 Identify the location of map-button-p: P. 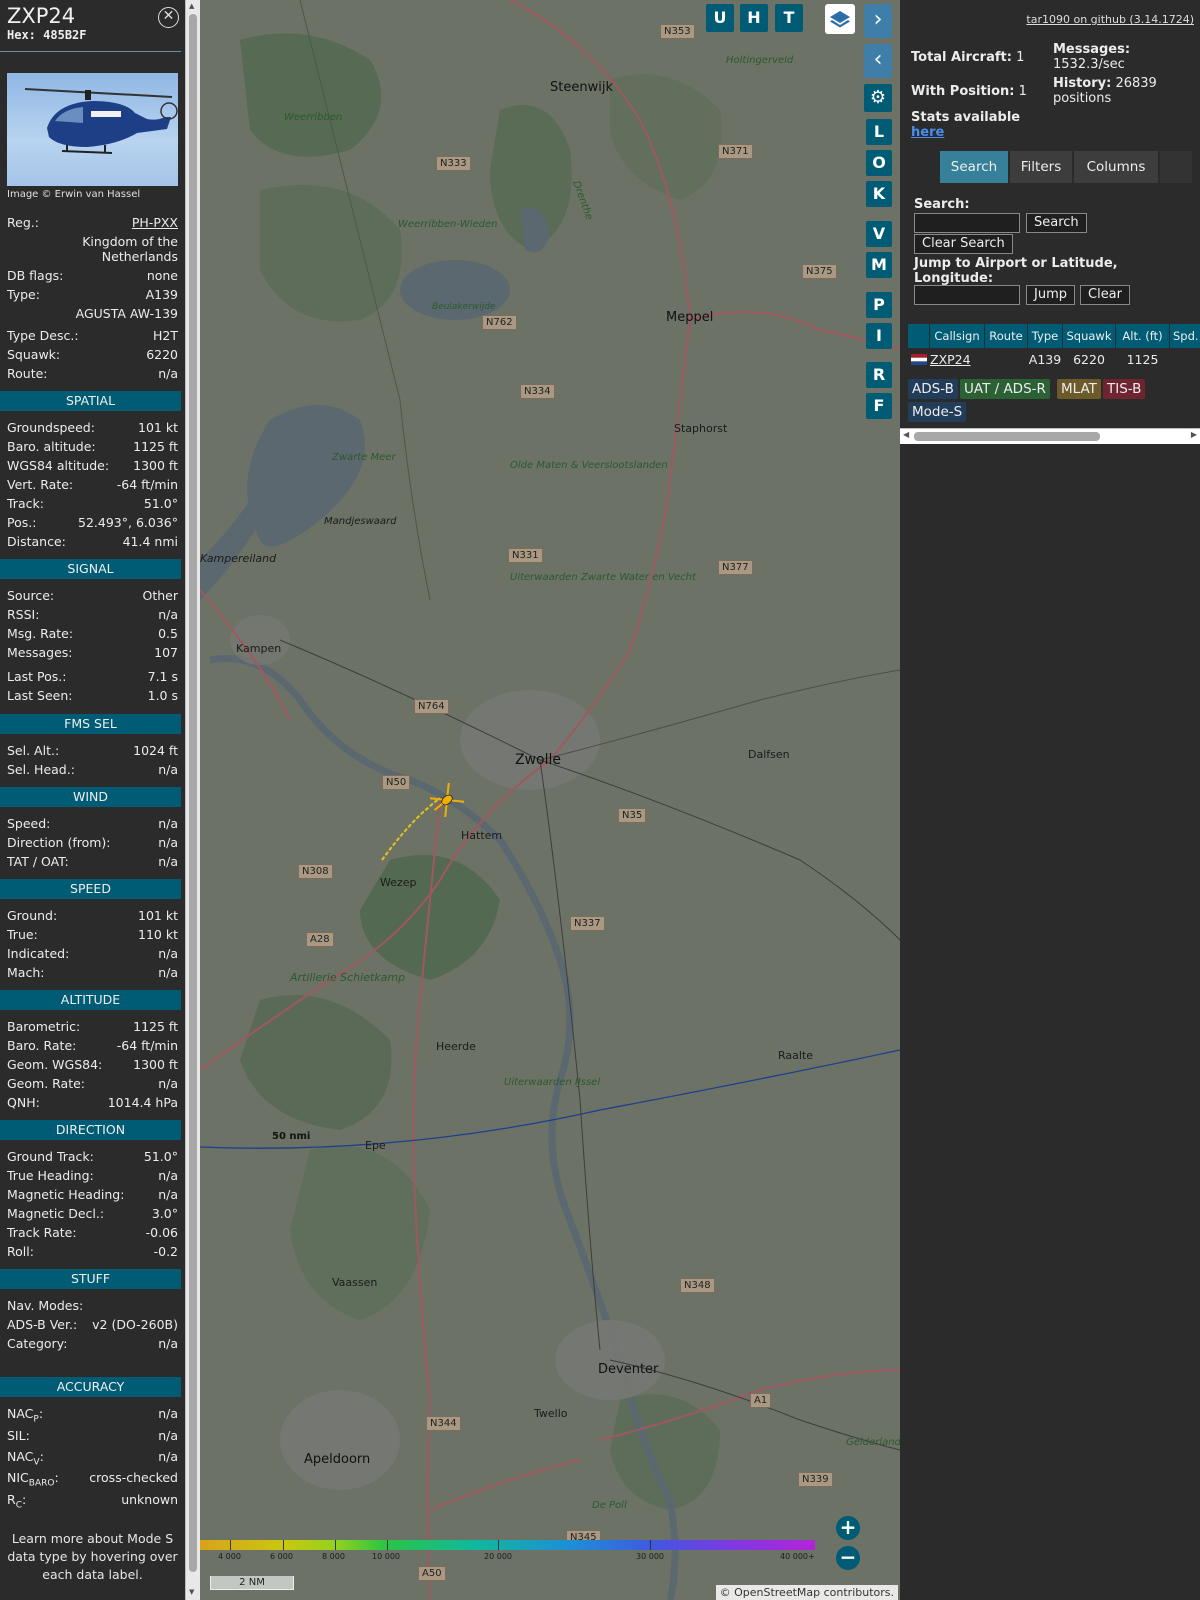
(879, 305).